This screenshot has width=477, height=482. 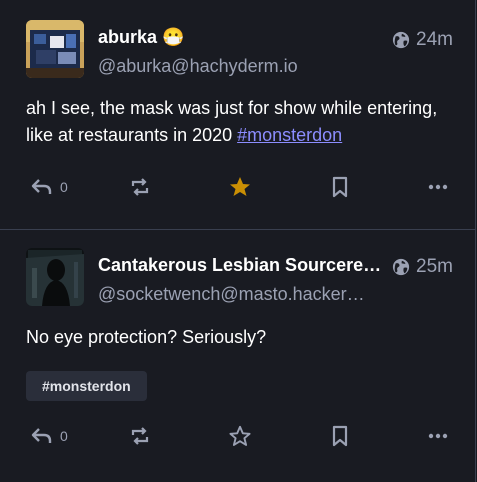 What do you see at coordinates (173, 37) in the screenshot?
I see `custom-emoji: 😷` at bounding box center [173, 37].